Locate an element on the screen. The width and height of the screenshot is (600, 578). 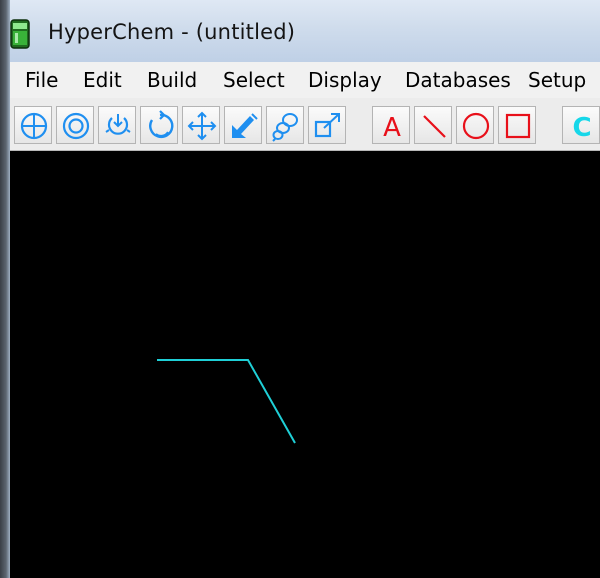
diagonal-arrow-icon is located at coordinates (245, 125).